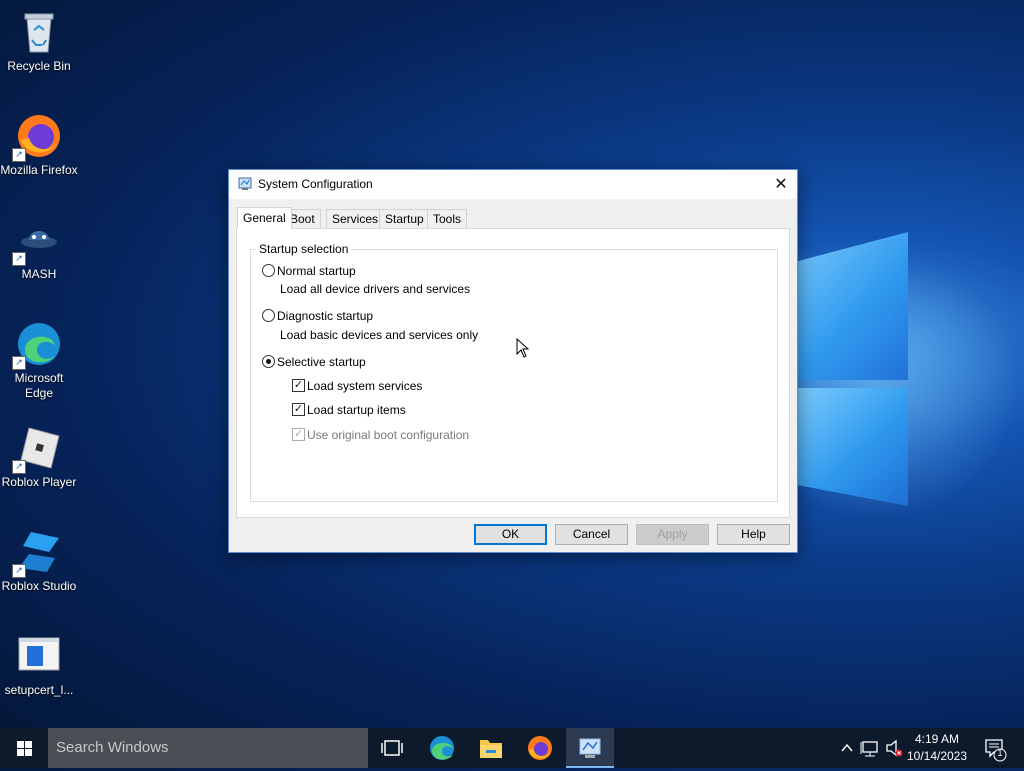 The width and height of the screenshot is (1024, 771). What do you see at coordinates (39, 385) in the screenshot?
I see `desktop-icon-label: Microsoft Edge` at bounding box center [39, 385].